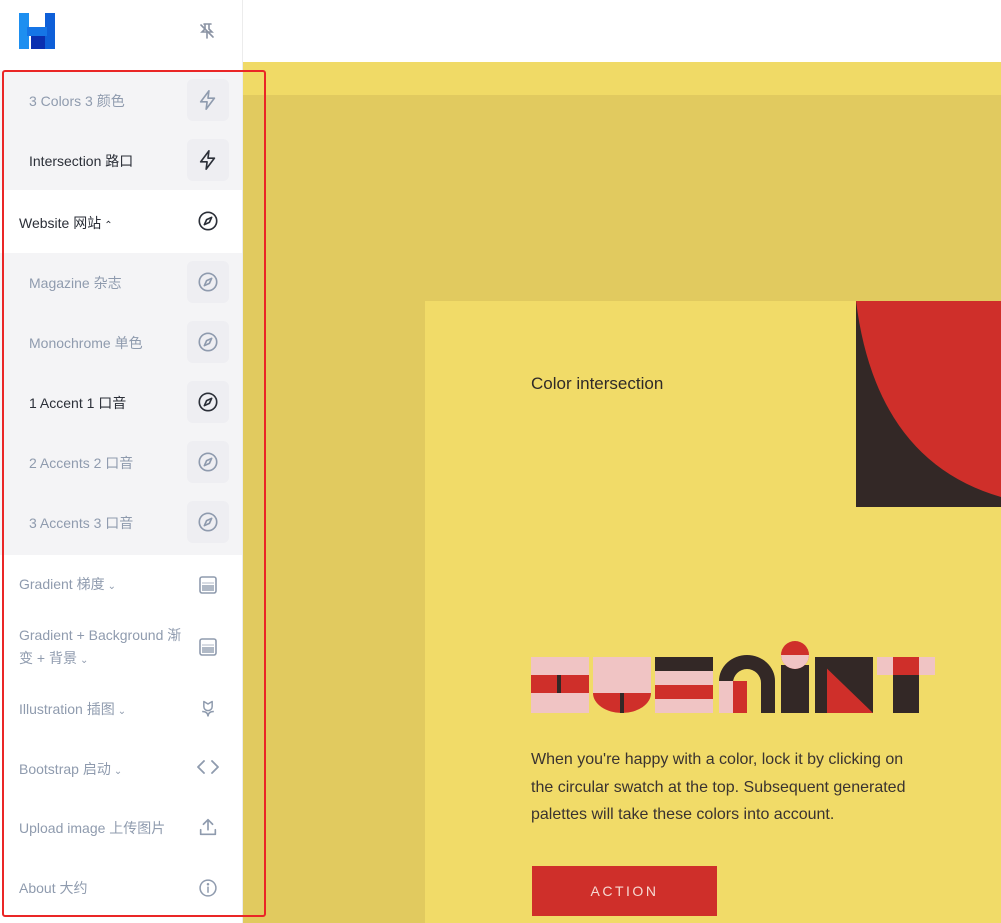 The width and height of the screenshot is (1001, 923). Describe the element at coordinates (597, 383) in the screenshot. I see `card-title: Color intersection` at that location.